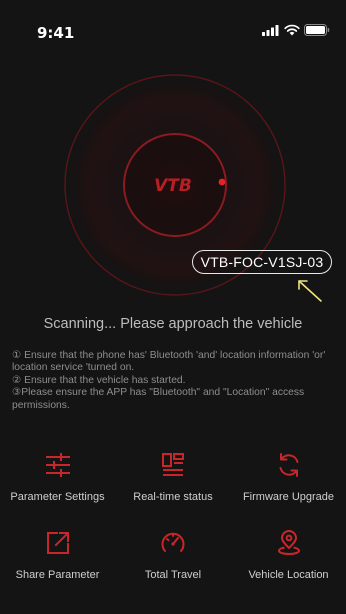  Describe the element at coordinates (288, 565) in the screenshot. I see `vehicle-location-button: Vehicle Location` at that location.